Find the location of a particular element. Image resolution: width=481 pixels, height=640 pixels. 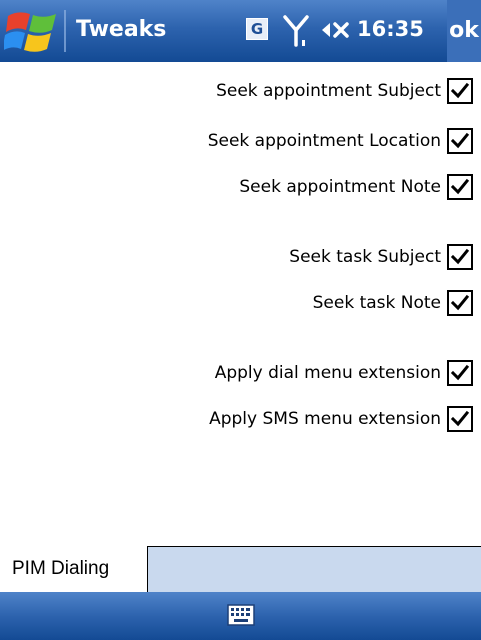

tab-pim-dialing: PIM Dialing is located at coordinates (74, 569).